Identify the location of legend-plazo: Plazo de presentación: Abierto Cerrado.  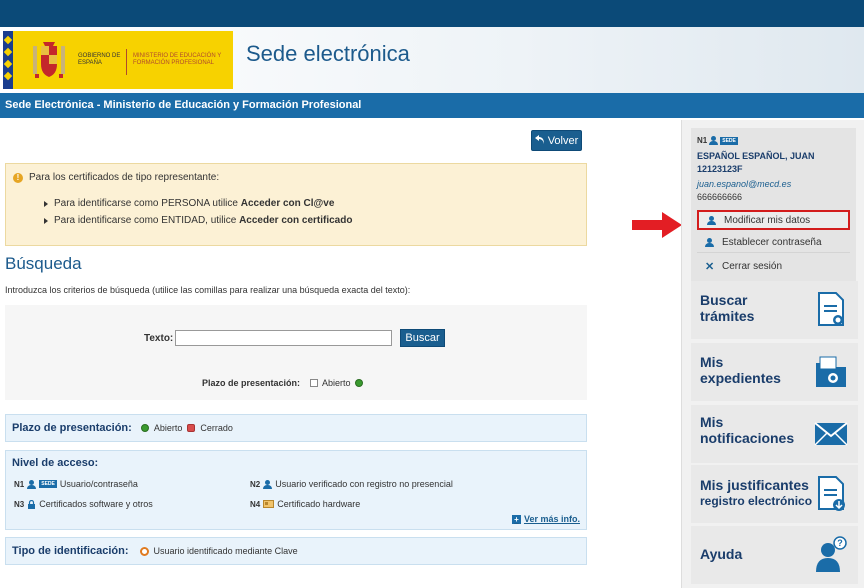
(296, 428).